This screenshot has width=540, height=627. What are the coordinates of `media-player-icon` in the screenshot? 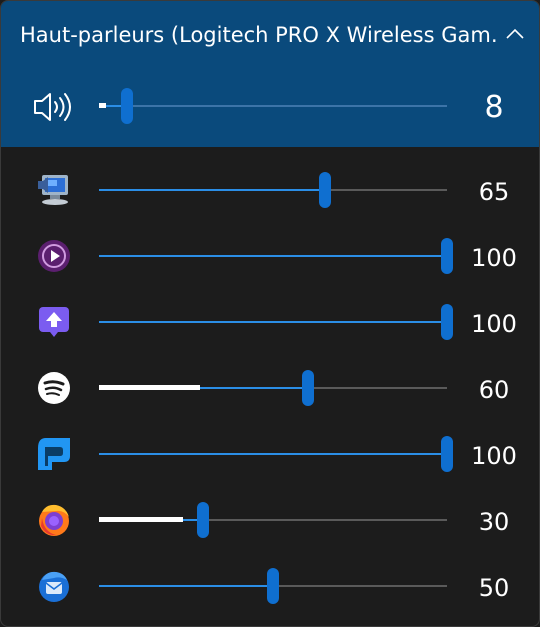 It's located at (54, 256).